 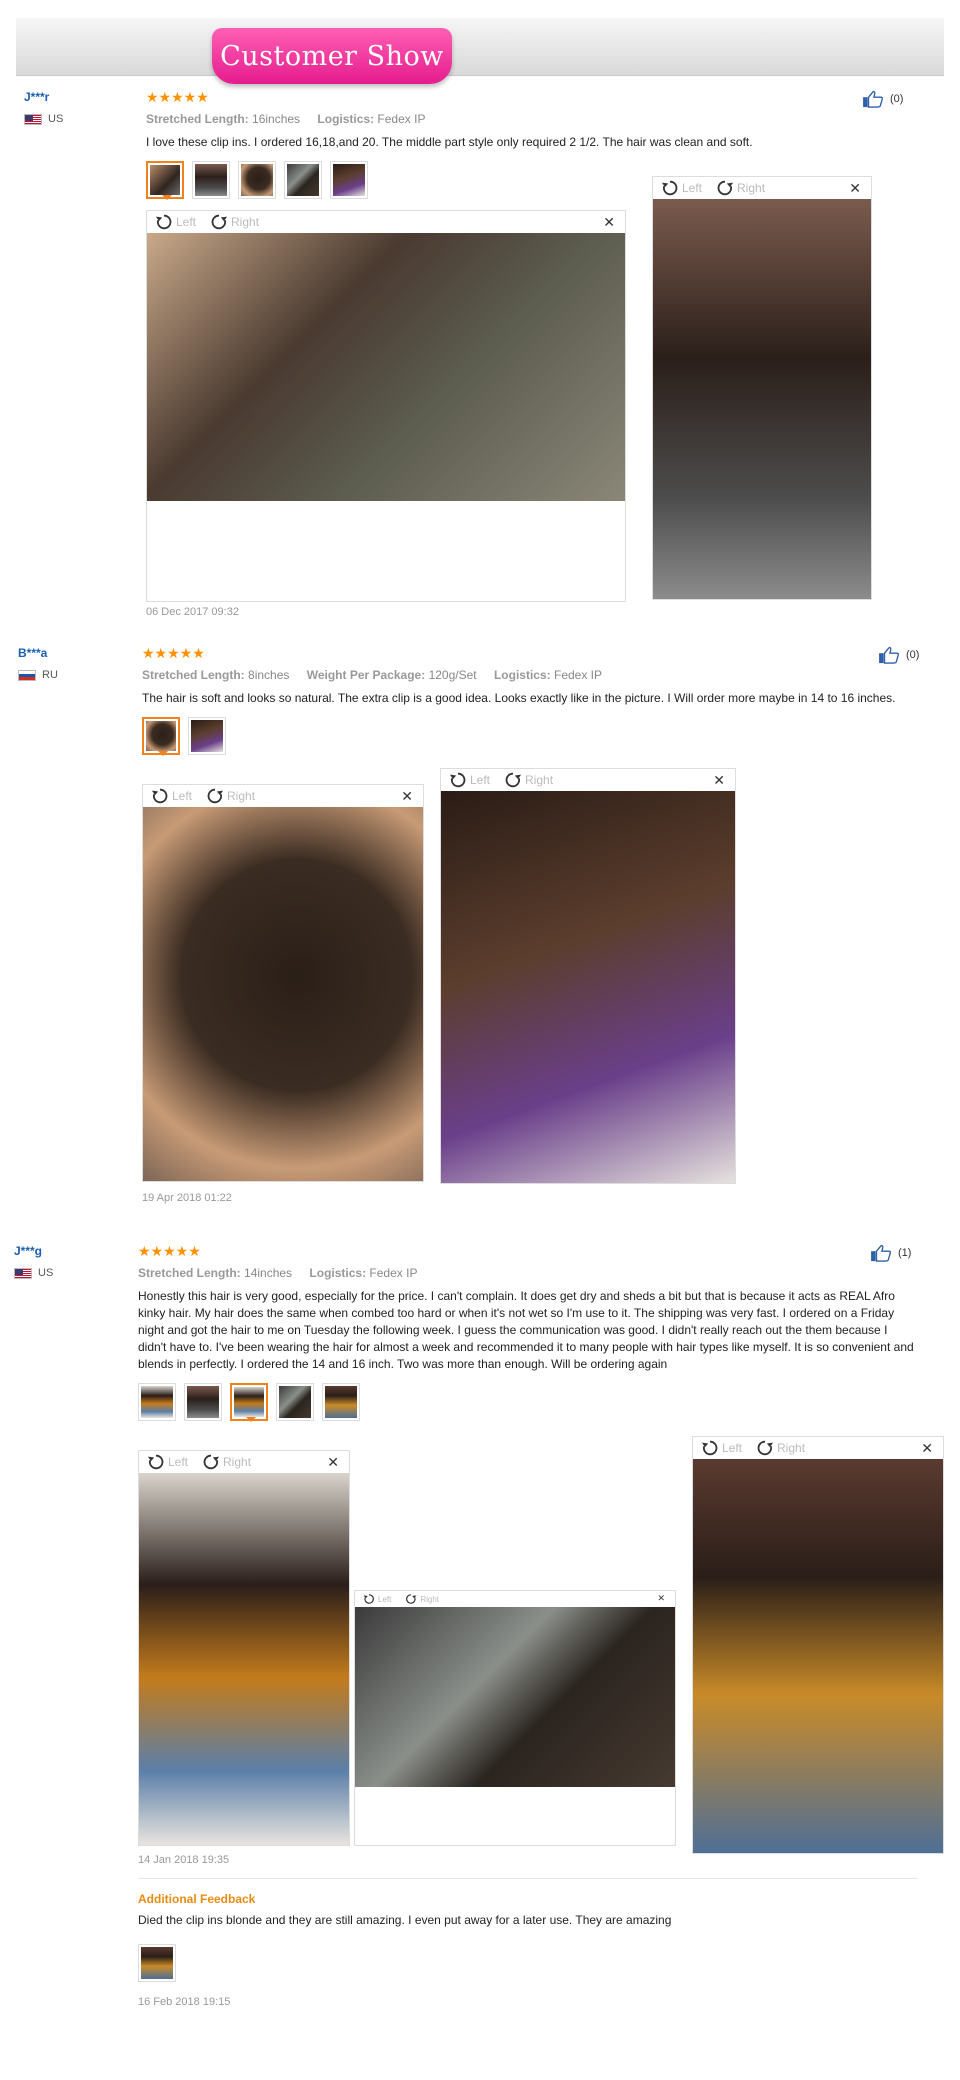 I want to click on review-date: 06 Dec 2017 09:32, so click(x=192, y=612).